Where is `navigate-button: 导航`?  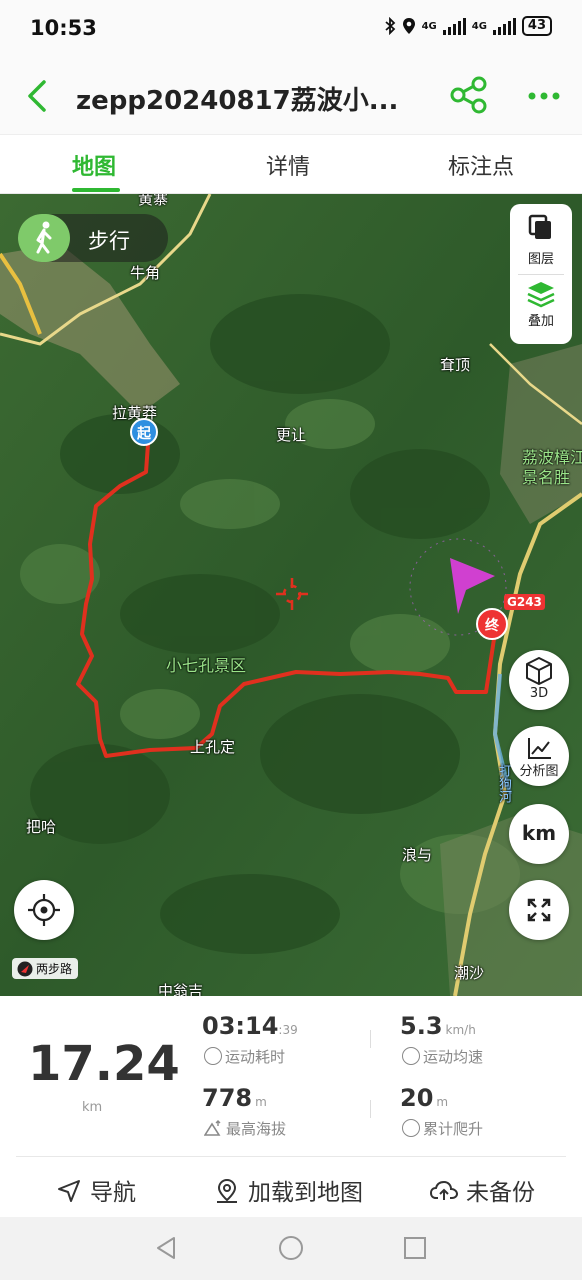
navigate-button: 导航 is located at coordinates (96, 1190).